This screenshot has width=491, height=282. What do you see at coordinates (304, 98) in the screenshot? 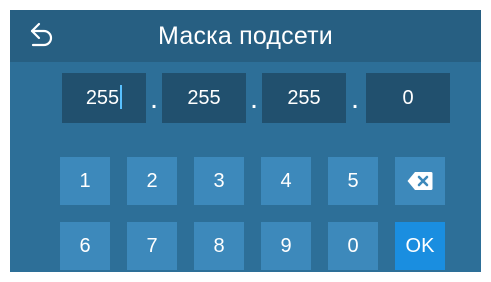
I see `octet-3-field: 255` at bounding box center [304, 98].